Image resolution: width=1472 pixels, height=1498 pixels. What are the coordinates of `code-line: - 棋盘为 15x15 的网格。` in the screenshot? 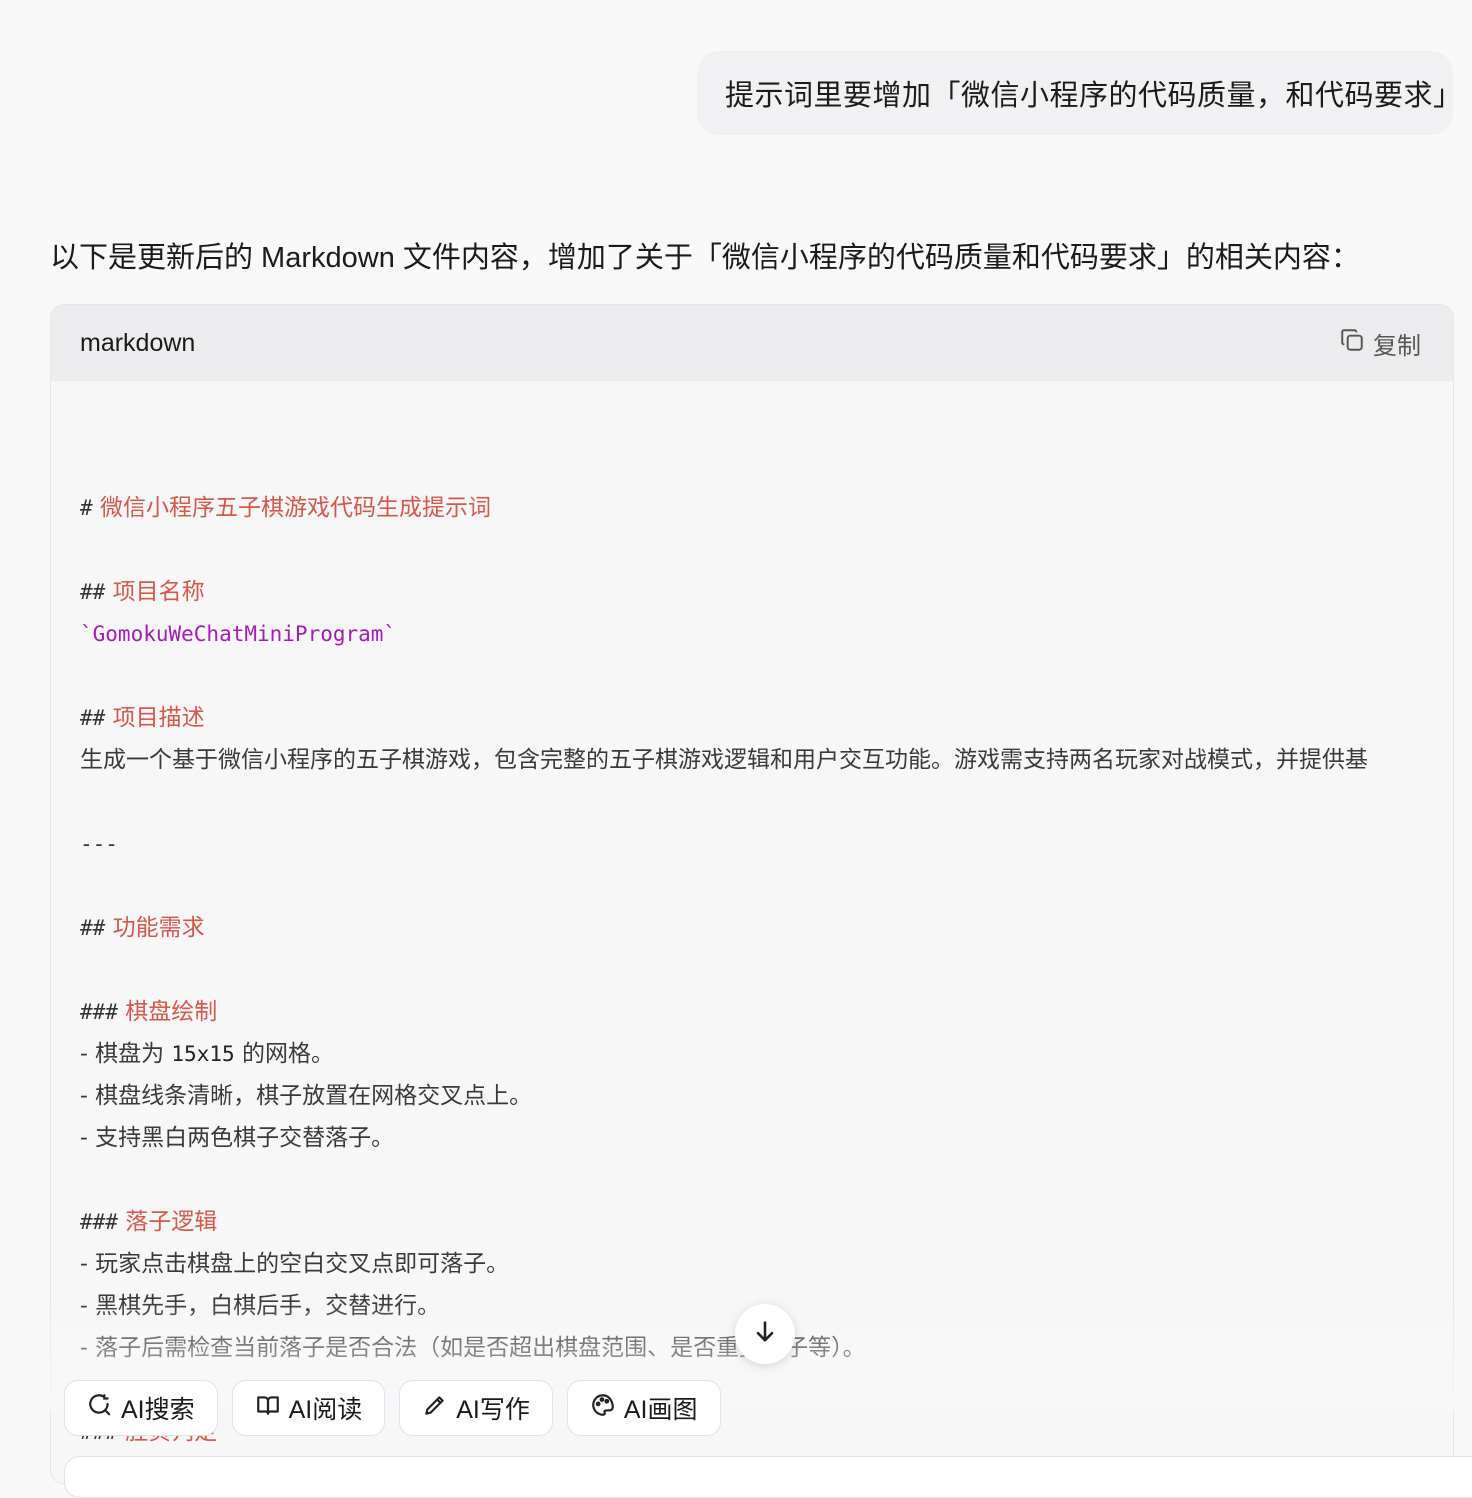 It's located at (207, 1054).